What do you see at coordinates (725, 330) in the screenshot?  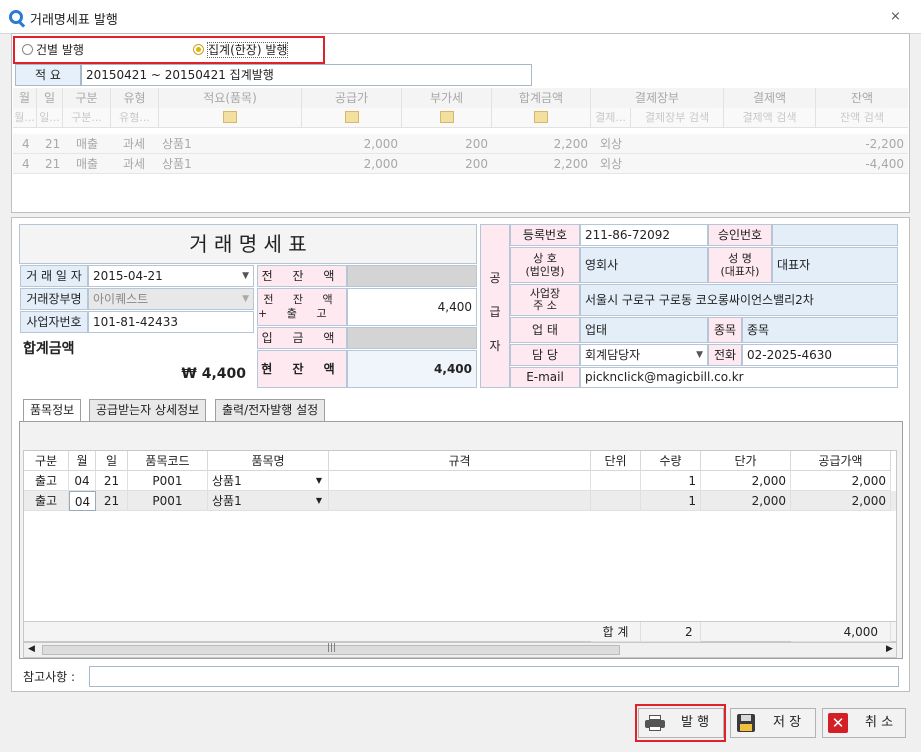 I see `item-label: 종목` at bounding box center [725, 330].